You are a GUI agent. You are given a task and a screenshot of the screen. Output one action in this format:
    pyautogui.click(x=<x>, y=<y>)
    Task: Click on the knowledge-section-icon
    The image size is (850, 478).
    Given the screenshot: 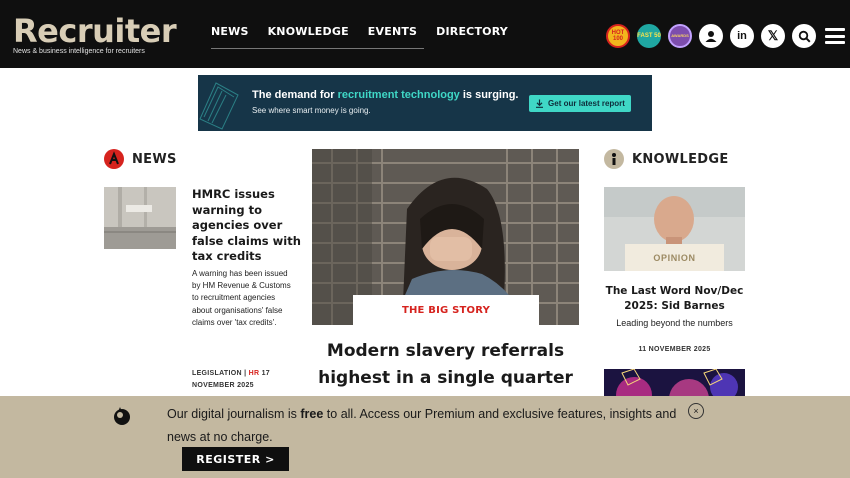 What is the action you would take?
    pyautogui.click(x=614, y=159)
    